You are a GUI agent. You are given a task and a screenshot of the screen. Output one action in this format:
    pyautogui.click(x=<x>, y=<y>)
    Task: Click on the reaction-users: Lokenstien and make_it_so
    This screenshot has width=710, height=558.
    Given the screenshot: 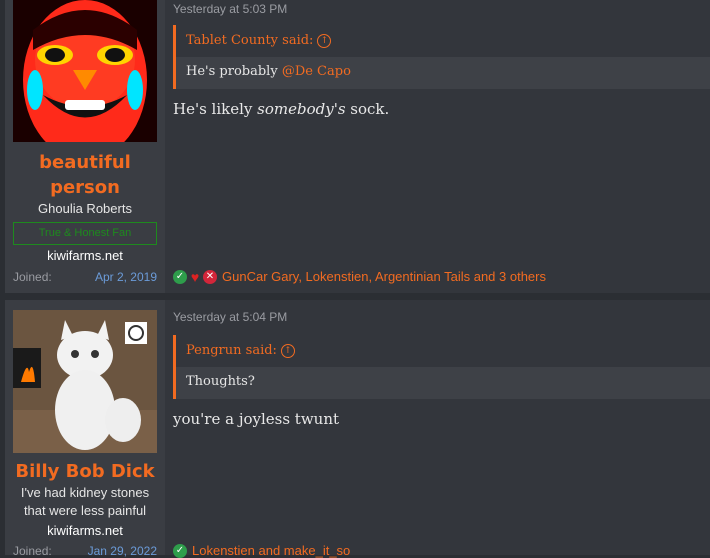 What is the action you would take?
    pyautogui.click(x=271, y=550)
    